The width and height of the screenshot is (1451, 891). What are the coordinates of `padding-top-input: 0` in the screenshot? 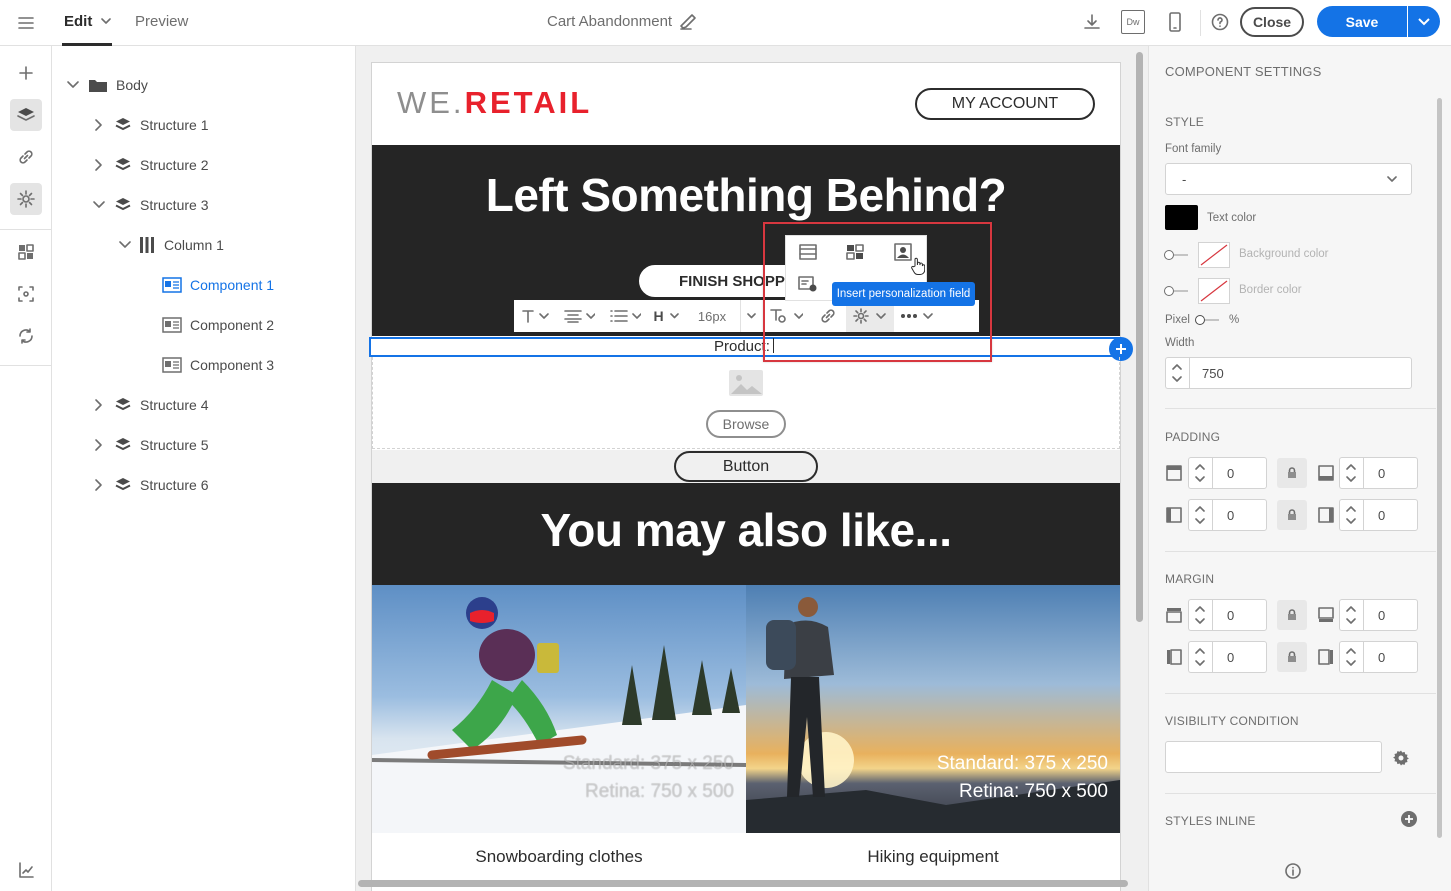 It's located at (1239, 473).